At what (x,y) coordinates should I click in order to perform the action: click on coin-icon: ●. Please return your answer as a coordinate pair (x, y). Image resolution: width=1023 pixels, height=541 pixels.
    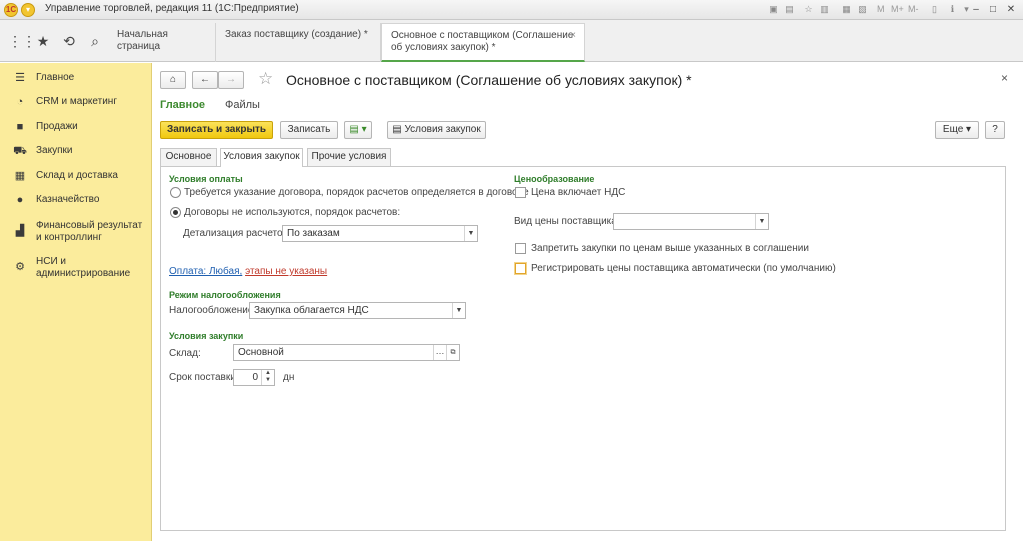
    Looking at the image, I should click on (20, 200).